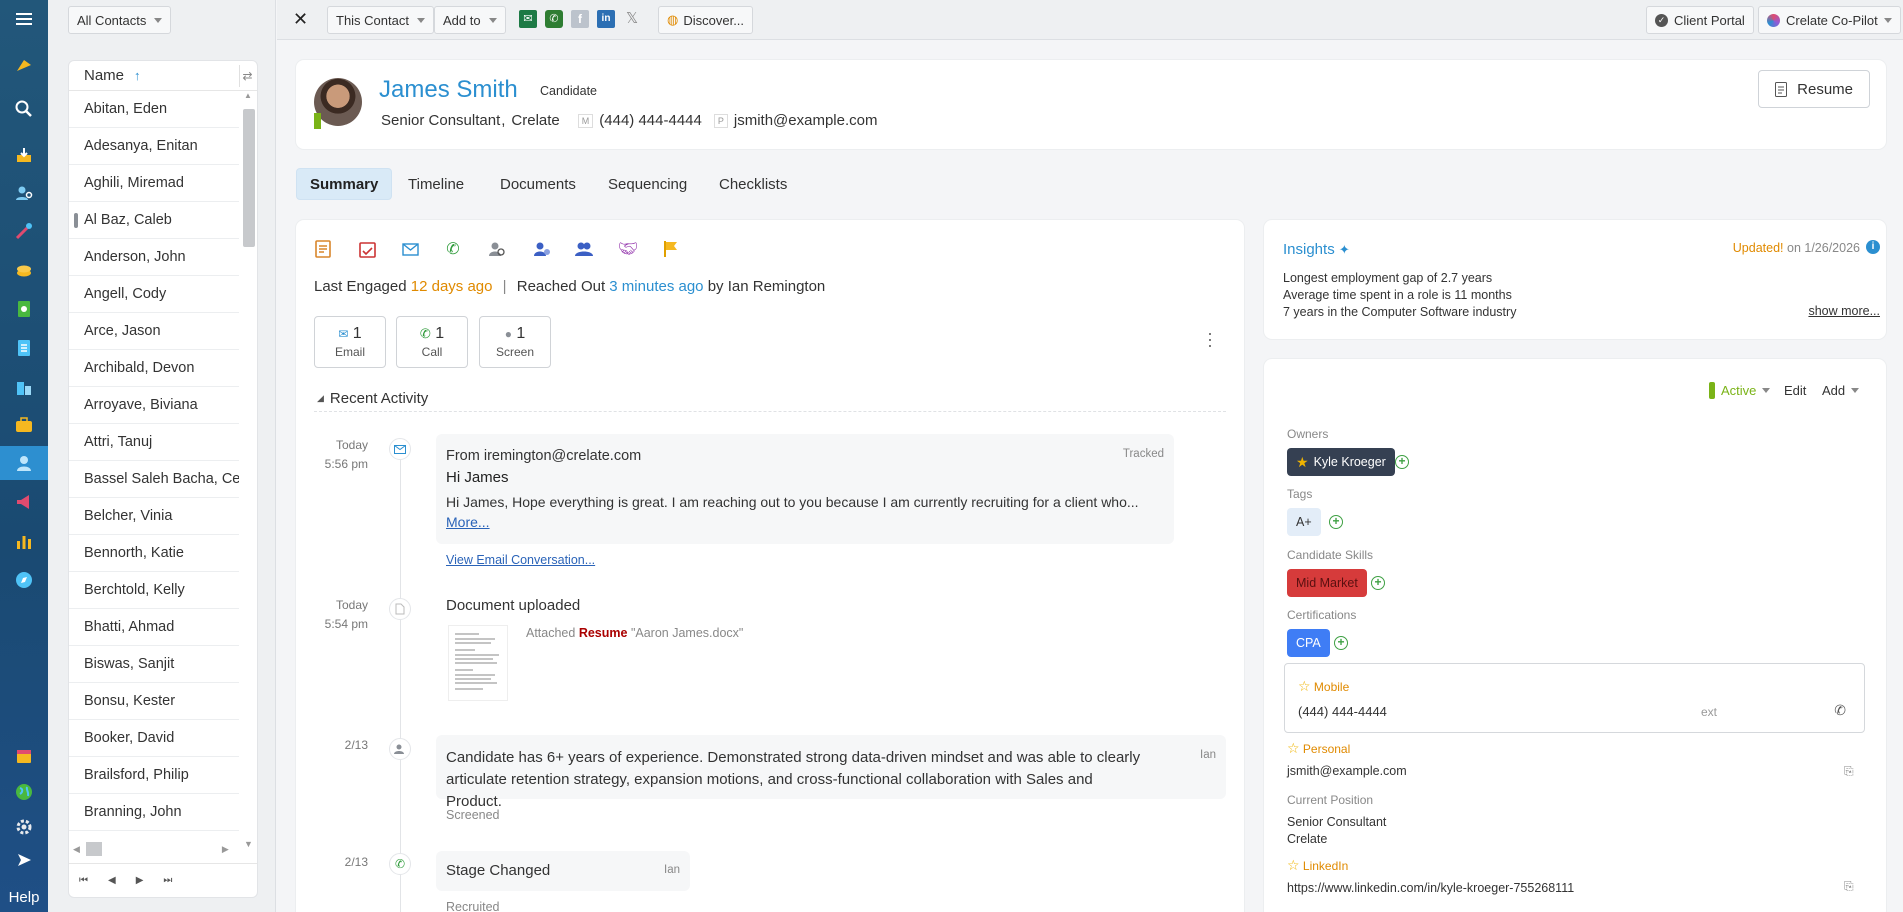  I want to click on contacts-filter-dropdown: All Contacts, so click(120, 20).